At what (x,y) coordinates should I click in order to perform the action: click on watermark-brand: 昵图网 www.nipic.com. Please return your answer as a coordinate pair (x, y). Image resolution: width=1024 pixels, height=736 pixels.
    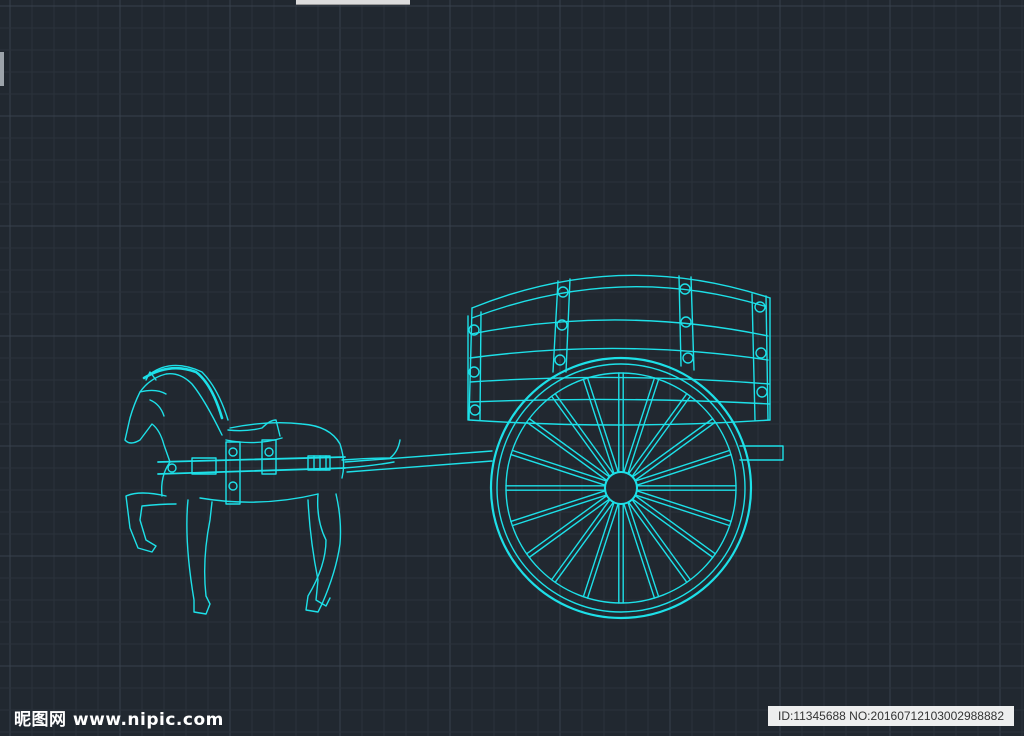
    Looking at the image, I should click on (119, 717).